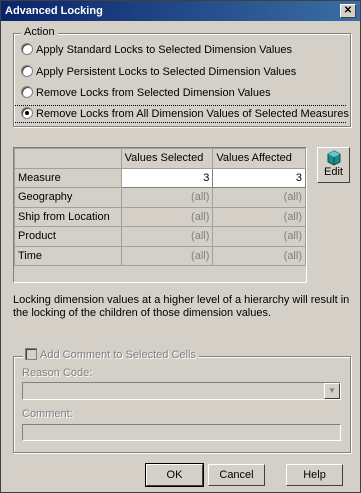  Describe the element at coordinates (259, 158) in the screenshot. I see `column-header-values-affected: Values Affected` at that location.